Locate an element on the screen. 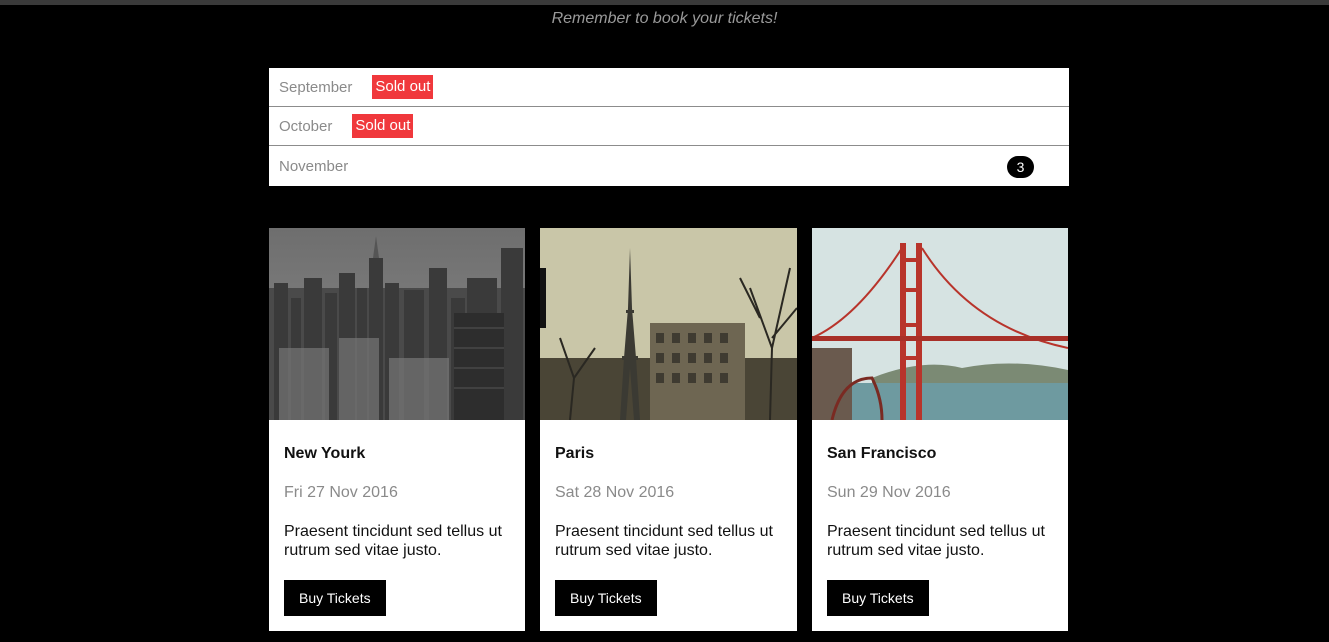 Image resolution: width=1329 pixels, height=642 pixels. card-title: New Yourk is located at coordinates (325, 453).